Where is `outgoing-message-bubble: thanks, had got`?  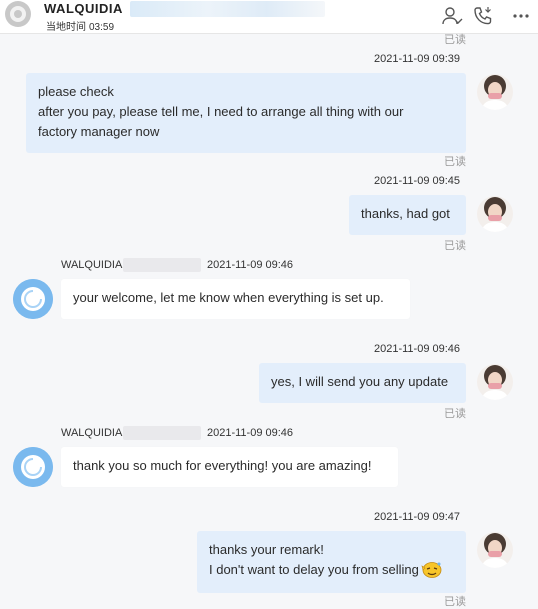 outgoing-message-bubble: thanks, had got is located at coordinates (407, 215).